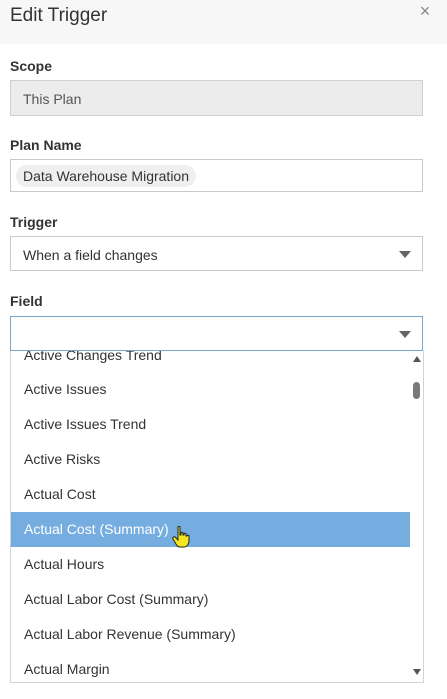 The height and width of the screenshot is (699, 447). What do you see at coordinates (216, 98) in the screenshot?
I see `scope-field: This Plan` at bounding box center [216, 98].